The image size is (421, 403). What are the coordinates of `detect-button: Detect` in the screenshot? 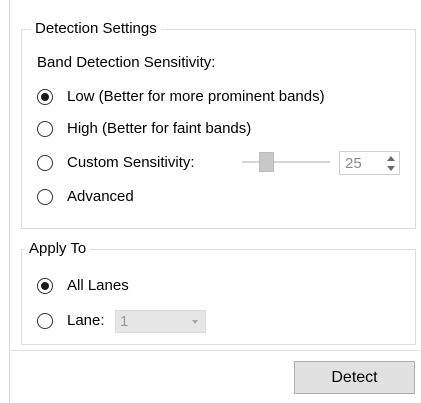 It's located at (354, 377).